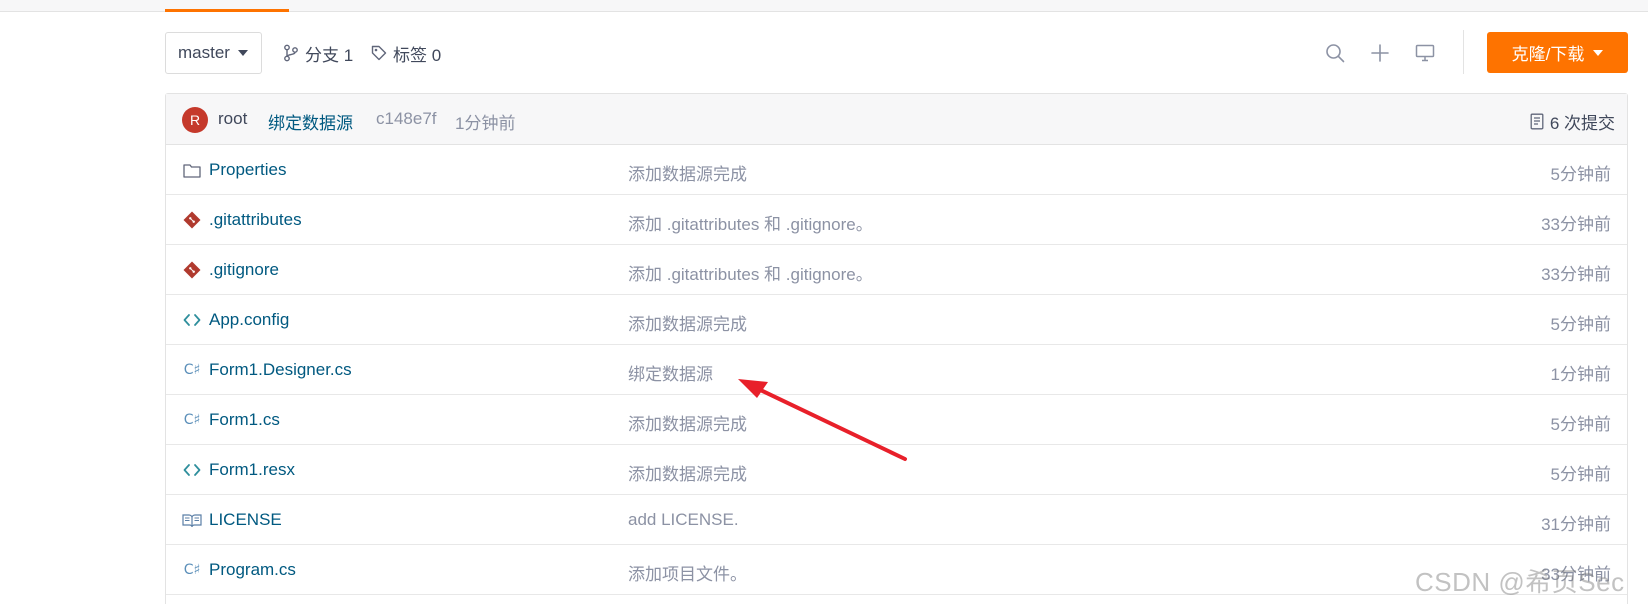 Image resolution: width=1648 pixels, height=604 pixels. What do you see at coordinates (192, 170) in the screenshot?
I see `folder-icon` at bounding box center [192, 170].